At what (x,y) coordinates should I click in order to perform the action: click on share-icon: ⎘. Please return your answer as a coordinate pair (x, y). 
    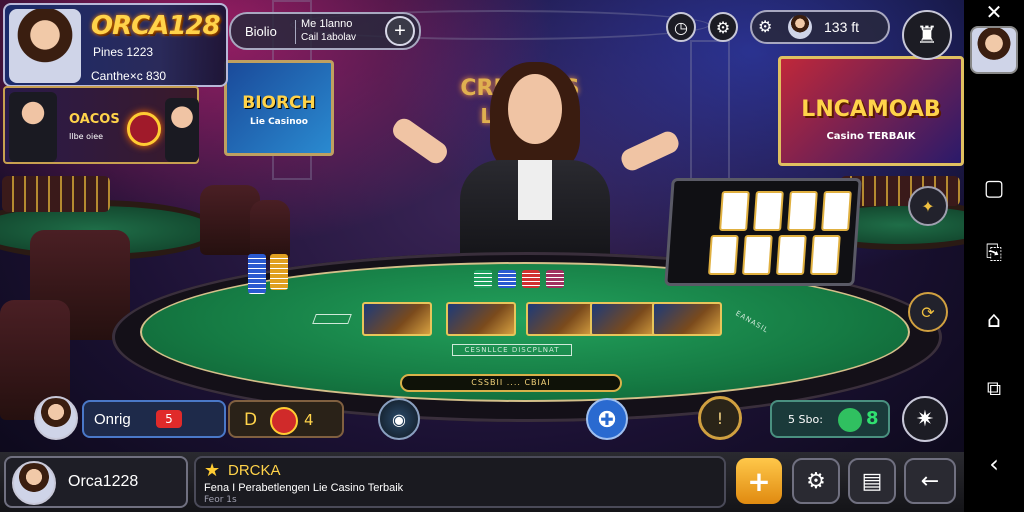
    Looking at the image, I should click on (994, 252).